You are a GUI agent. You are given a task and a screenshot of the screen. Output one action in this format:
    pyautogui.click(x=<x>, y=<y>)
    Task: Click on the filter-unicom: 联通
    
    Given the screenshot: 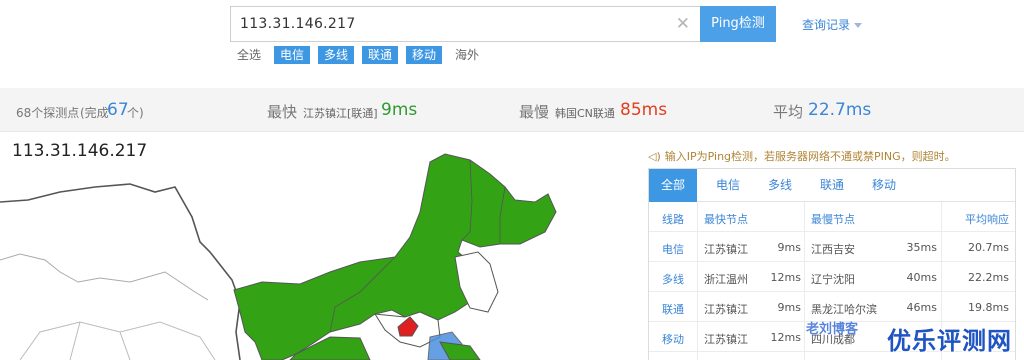 What is the action you would take?
    pyautogui.click(x=380, y=55)
    